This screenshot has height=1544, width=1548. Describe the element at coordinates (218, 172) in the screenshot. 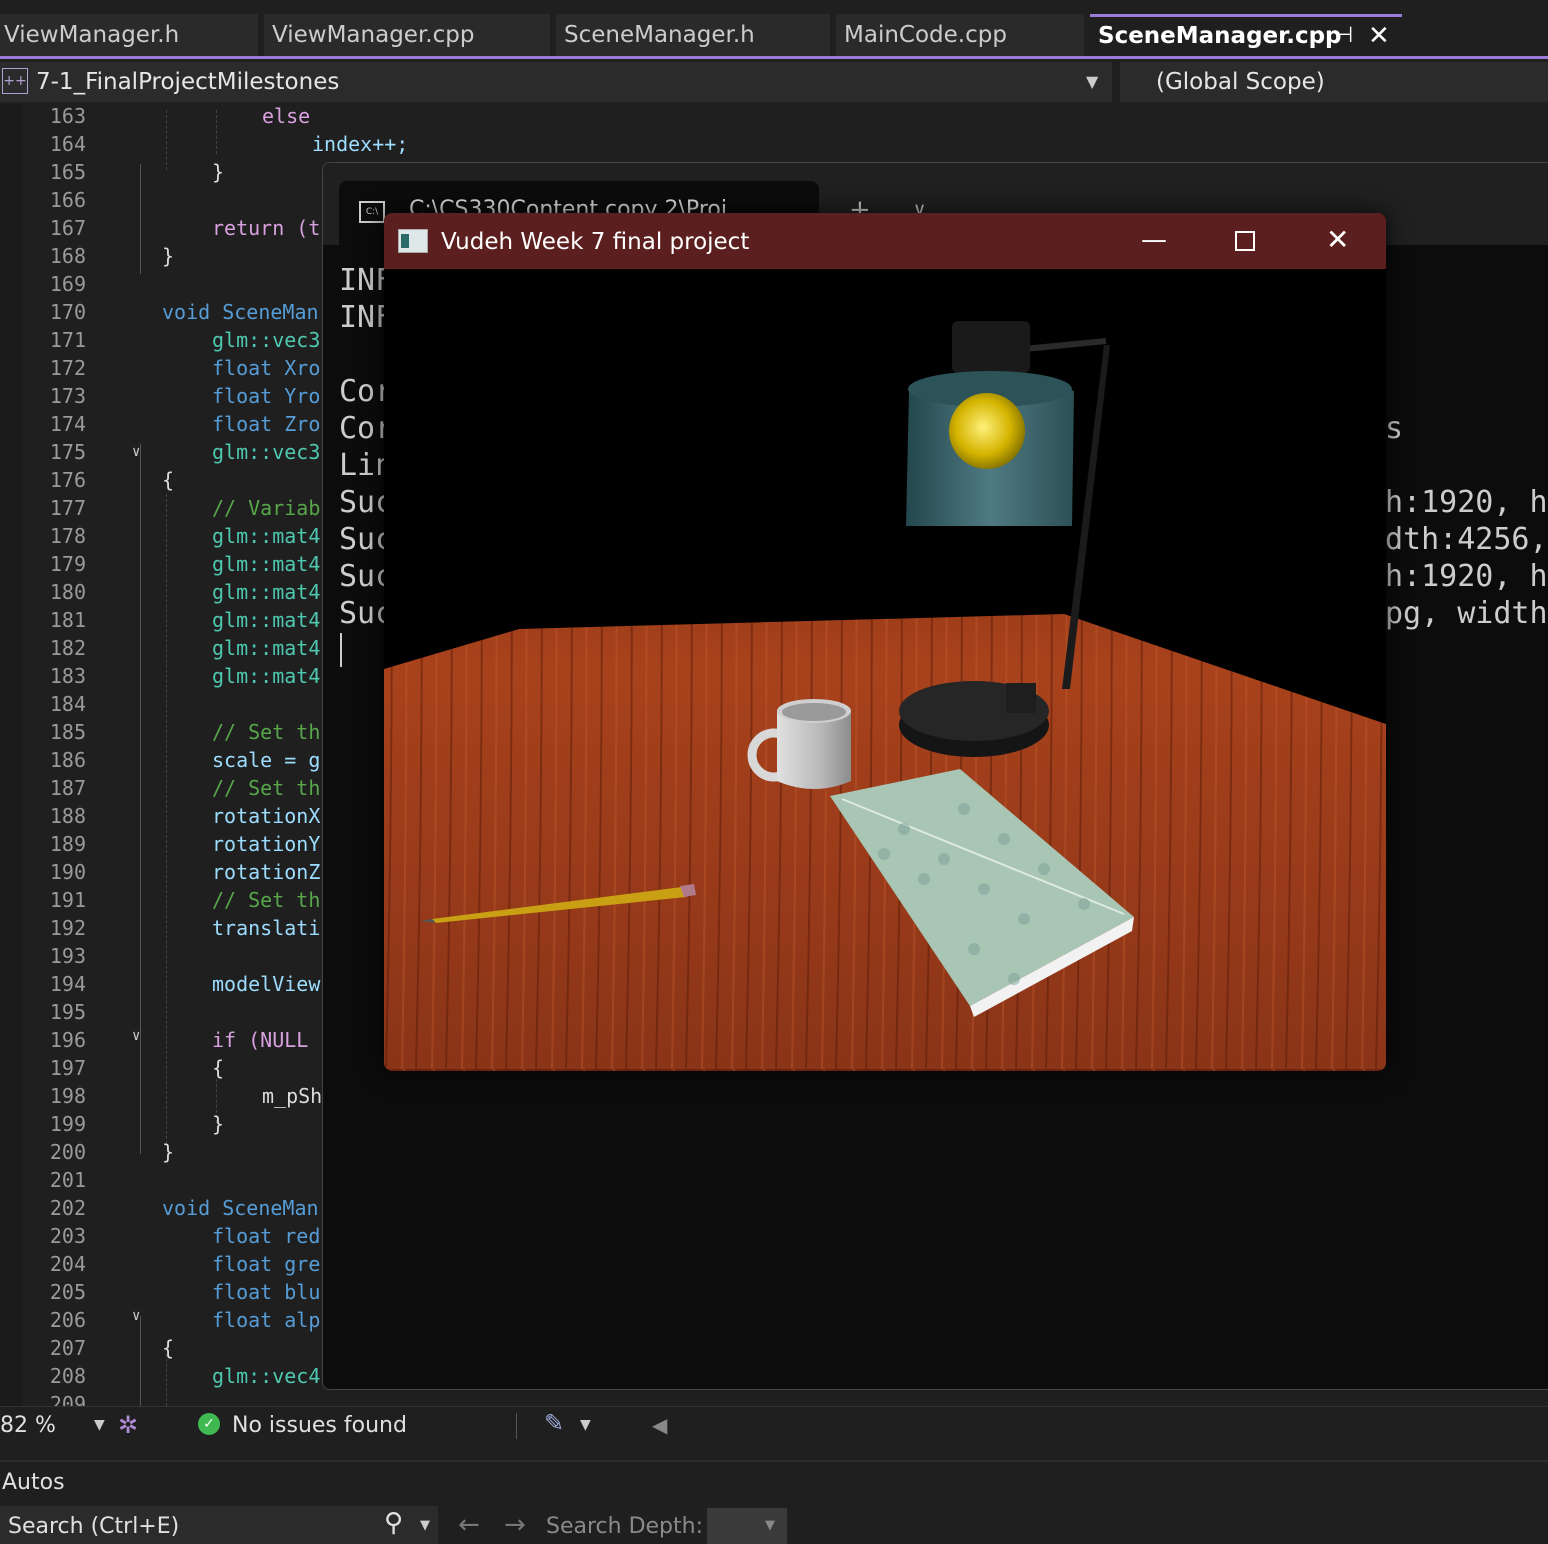

I see `code-line: }` at that location.